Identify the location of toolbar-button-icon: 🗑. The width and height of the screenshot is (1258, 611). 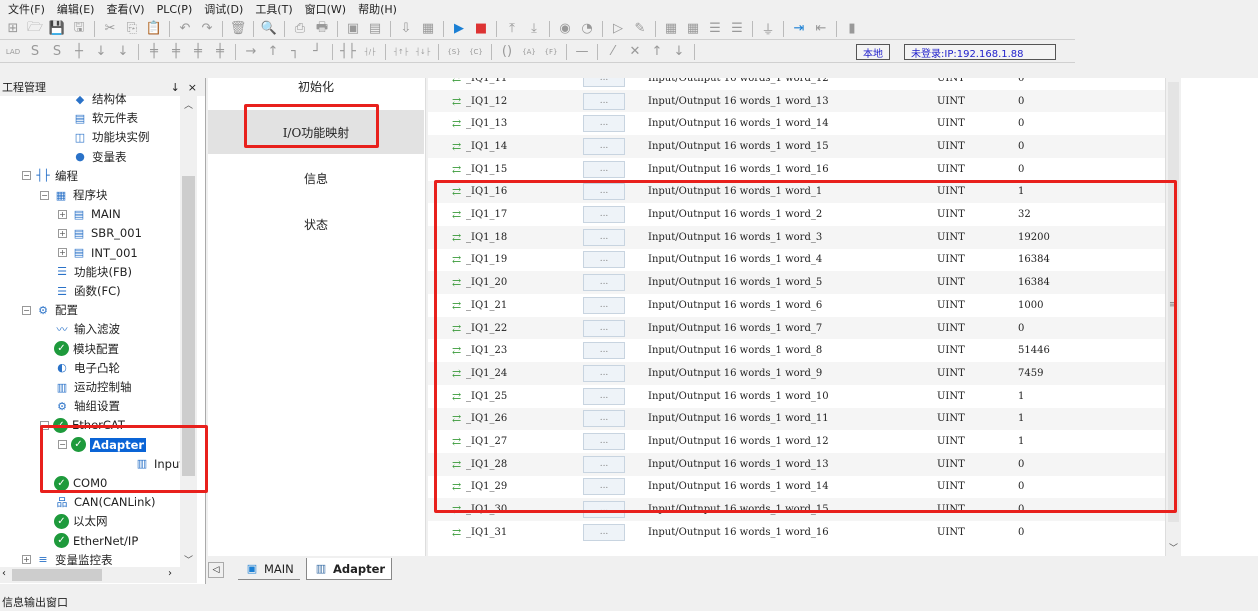
(238, 29).